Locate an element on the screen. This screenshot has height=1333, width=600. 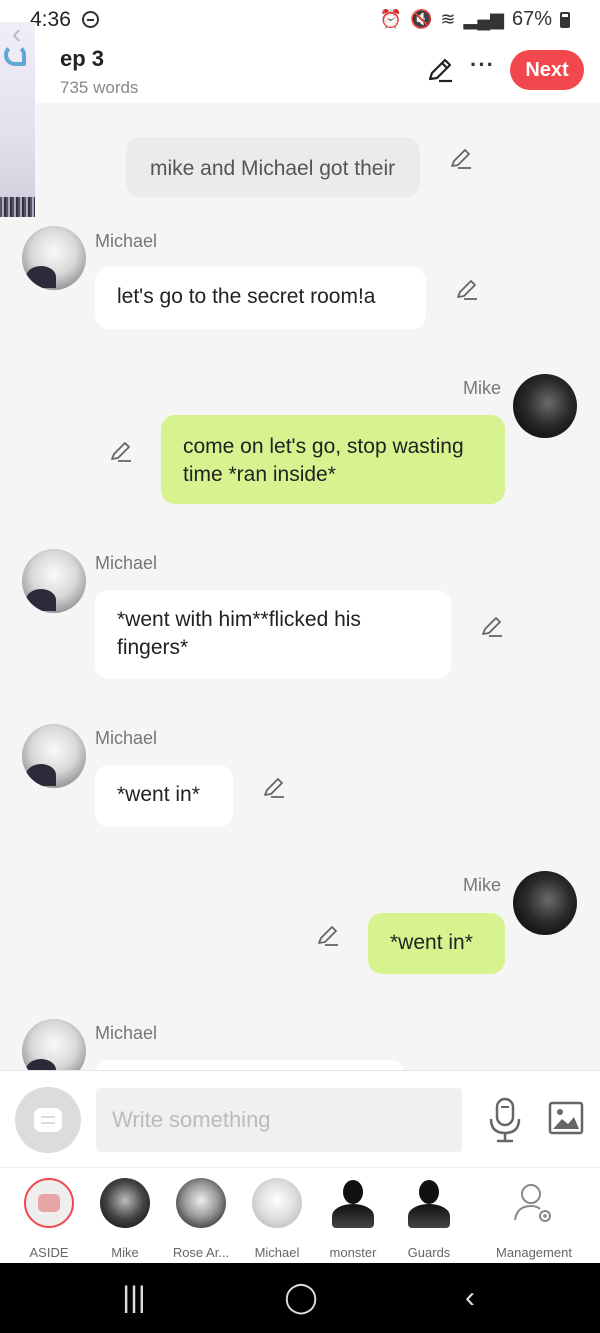
message-composer is located at coordinates (300, 1118).